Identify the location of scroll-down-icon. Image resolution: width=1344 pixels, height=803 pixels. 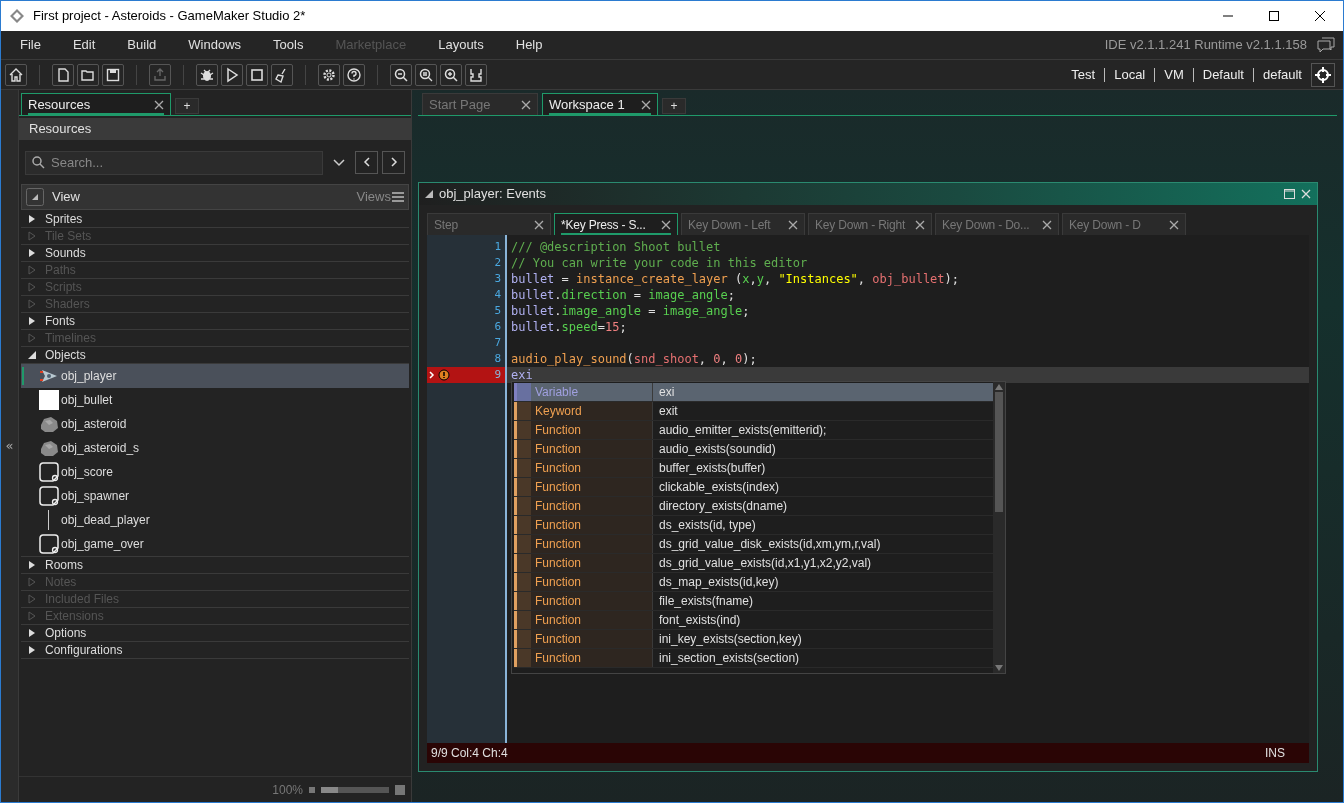
(999, 668).